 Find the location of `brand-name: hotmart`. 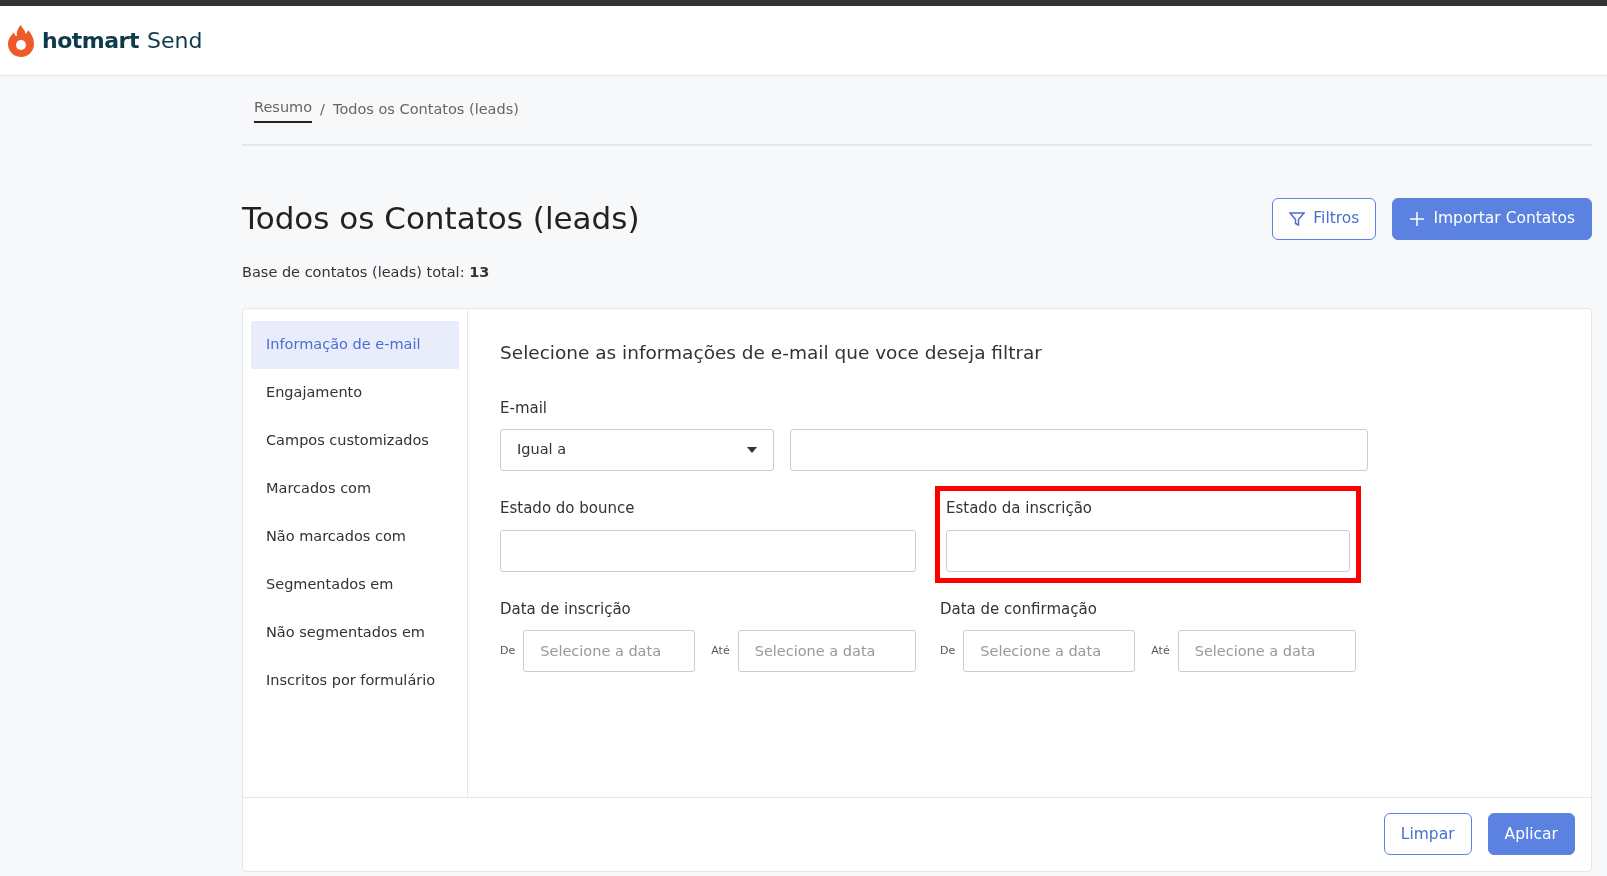

brand-name: hotmart is located at coordinates (90, 41).